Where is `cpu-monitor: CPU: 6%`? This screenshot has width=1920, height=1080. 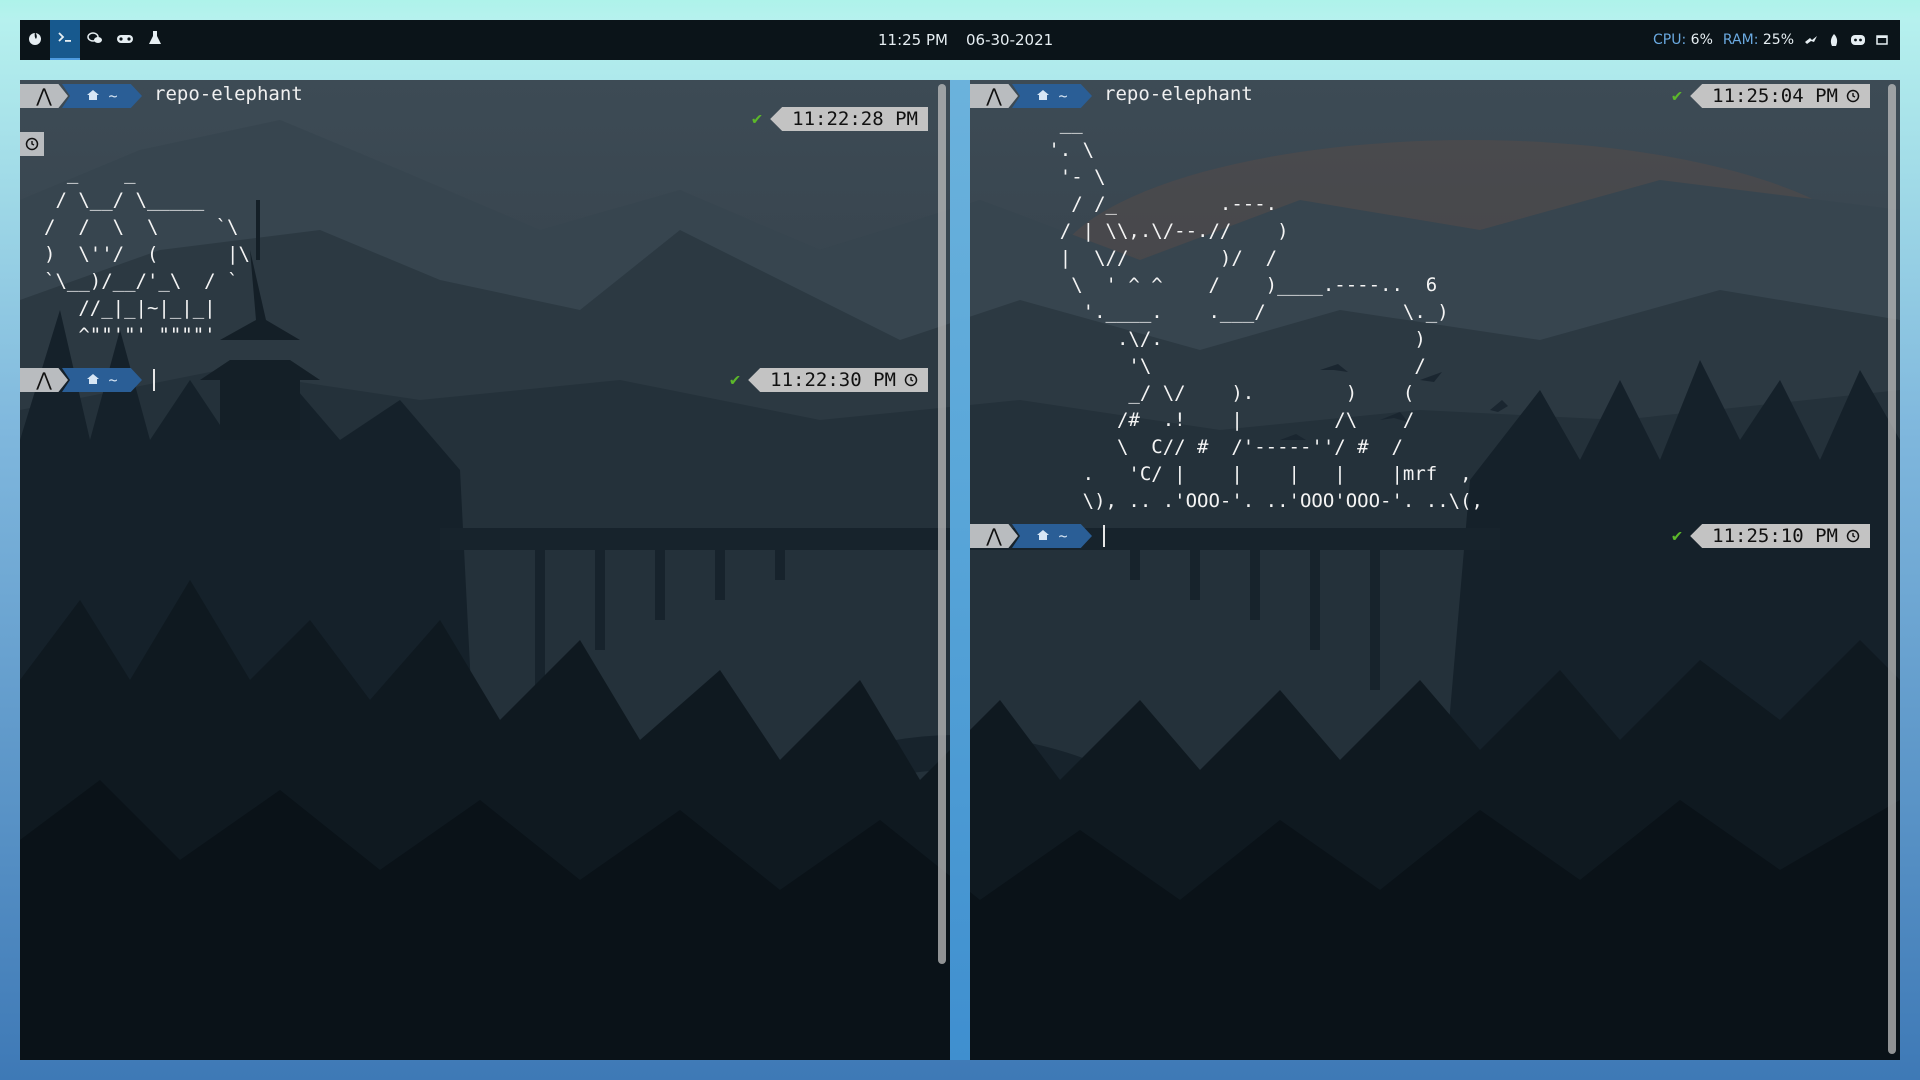
cpu-monitor: CPU: 6% is located at coordinates (1683, 40).